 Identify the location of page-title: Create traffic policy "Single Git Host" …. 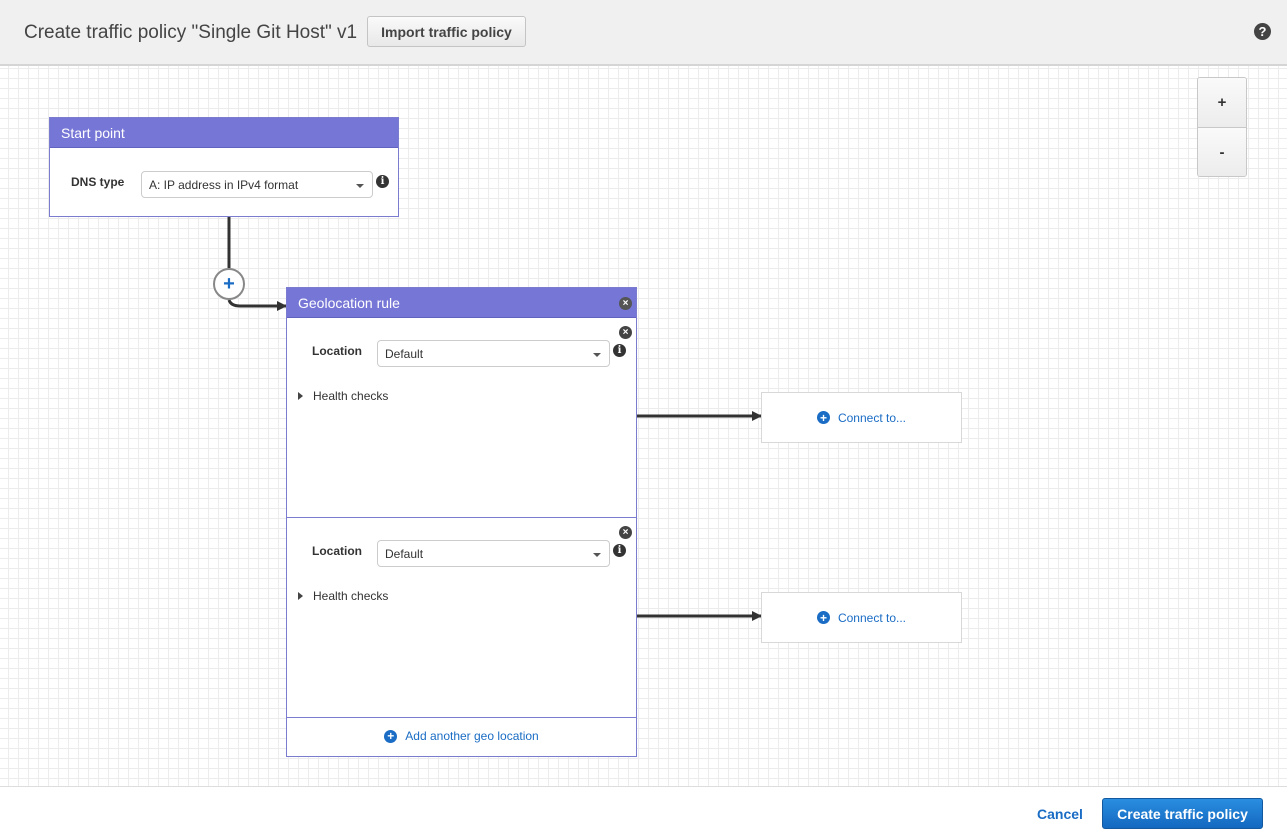
(191, 32).